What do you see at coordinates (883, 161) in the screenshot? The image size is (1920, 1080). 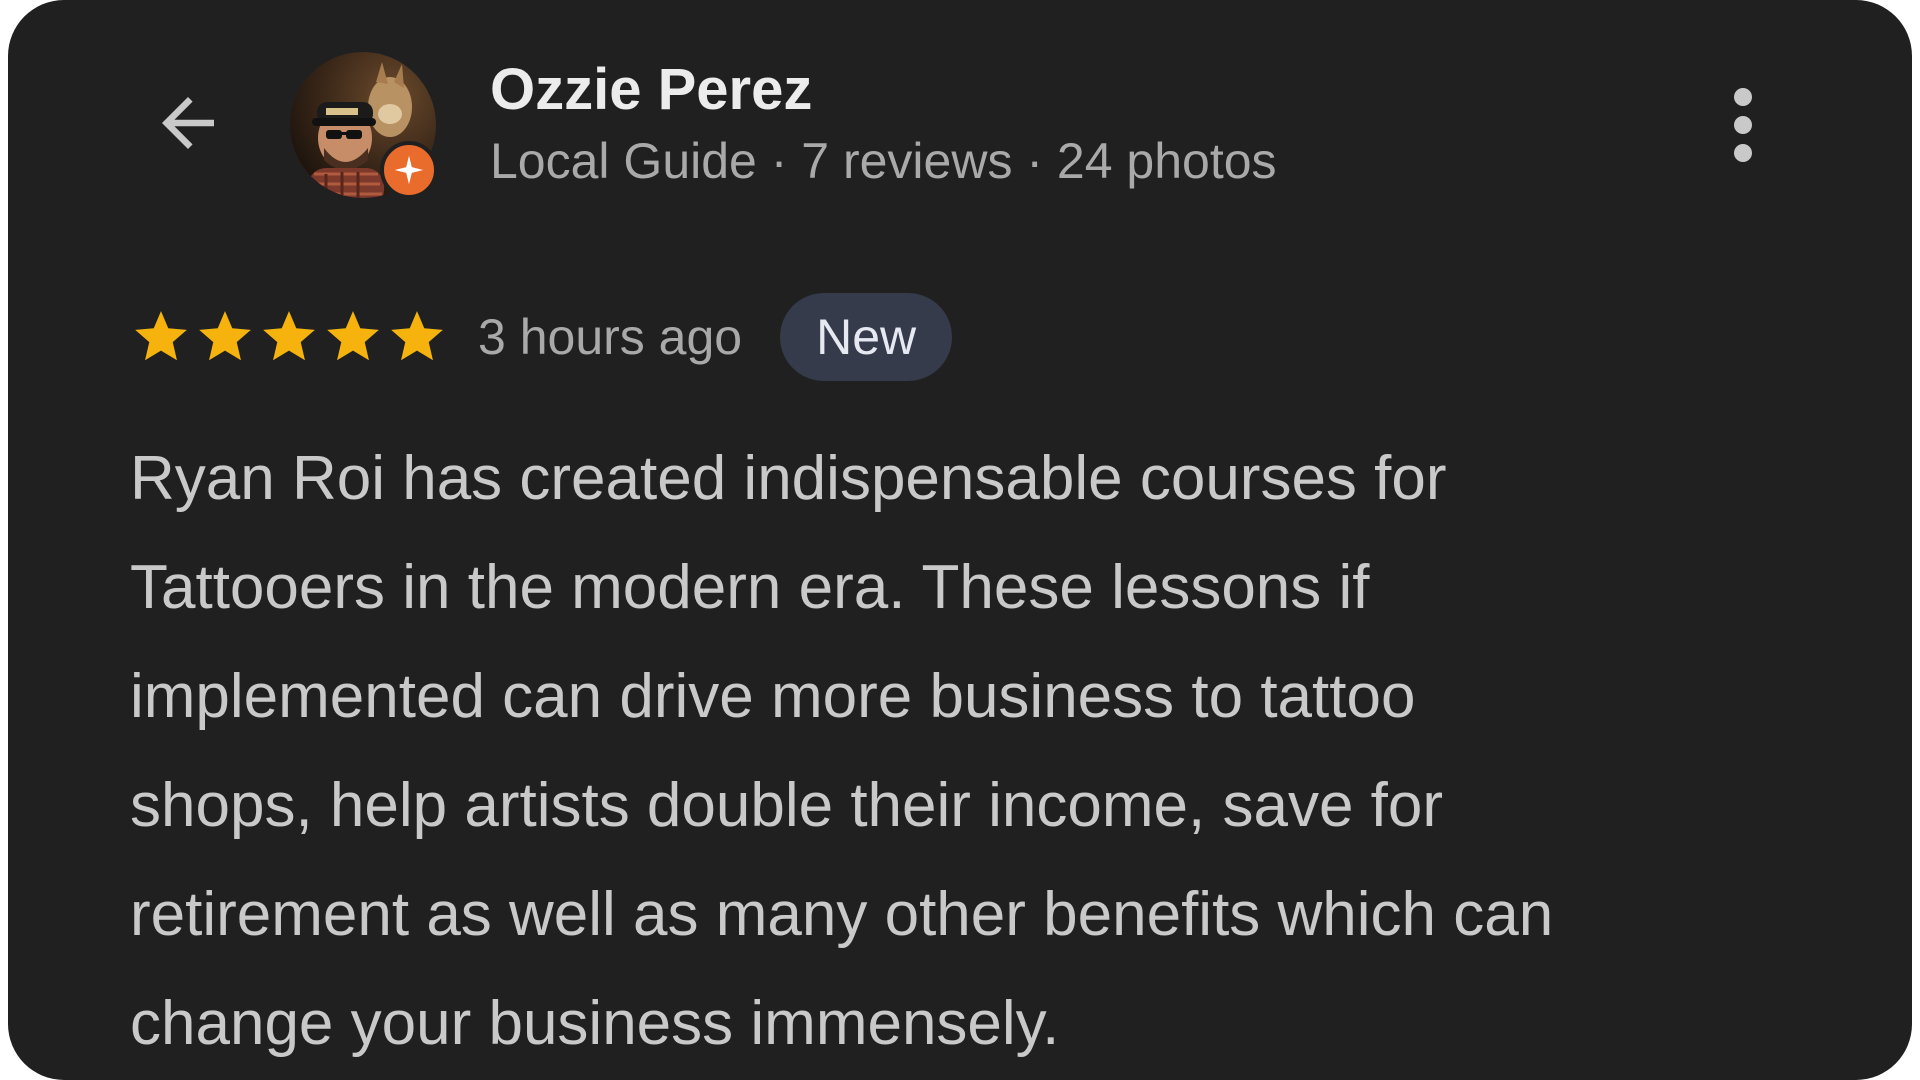 I see `reviewer-meta: Local Guide · 7 reviews · 24 photos` at bounding box center [883, 161].